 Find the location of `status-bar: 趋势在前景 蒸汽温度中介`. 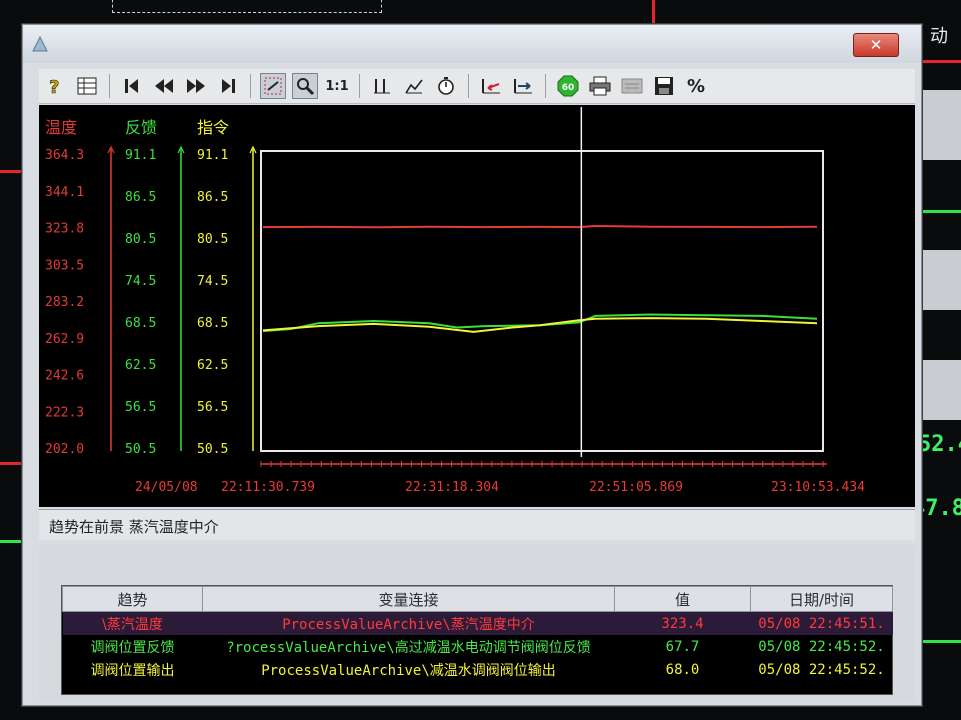

status-bar: 趋势在前景 蒸汽温度中介 is located at coordinates (477, 524).